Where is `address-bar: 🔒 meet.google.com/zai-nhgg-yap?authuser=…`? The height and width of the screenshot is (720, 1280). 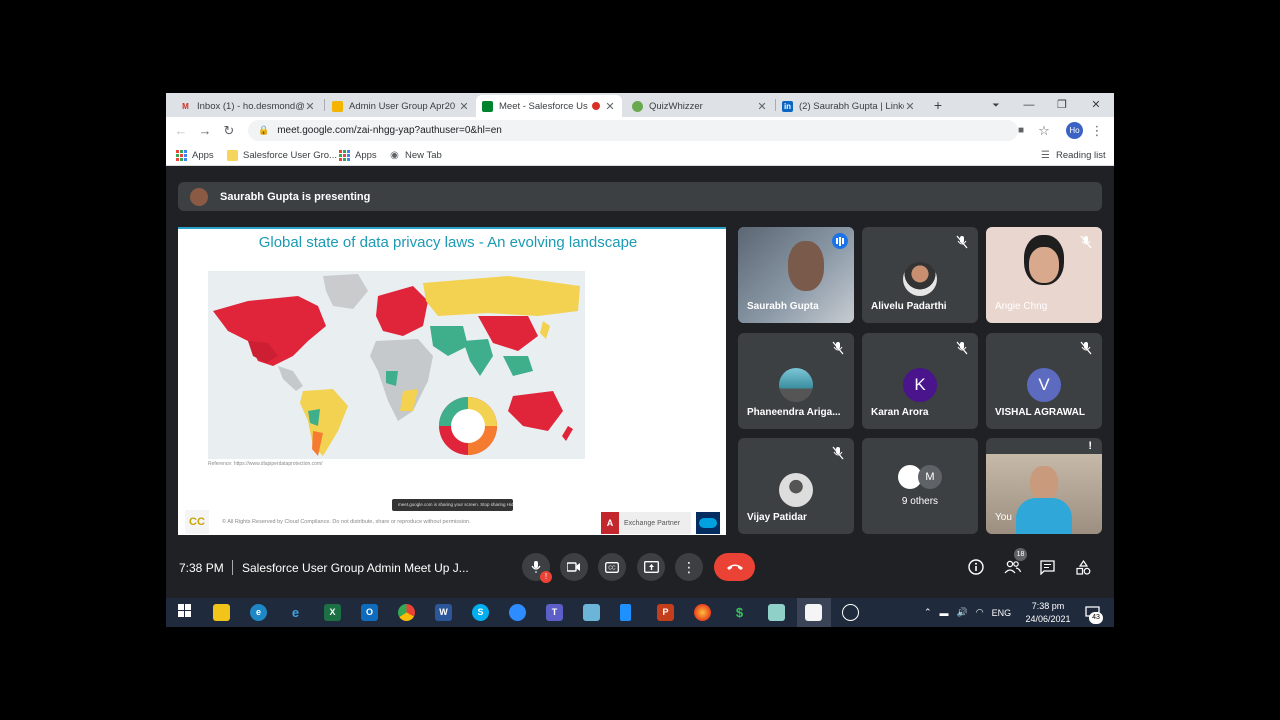
address-bar: 🔒 meet.google.com/zai-nhgg-yap?authuser=… is located at coordinates (633, 130).